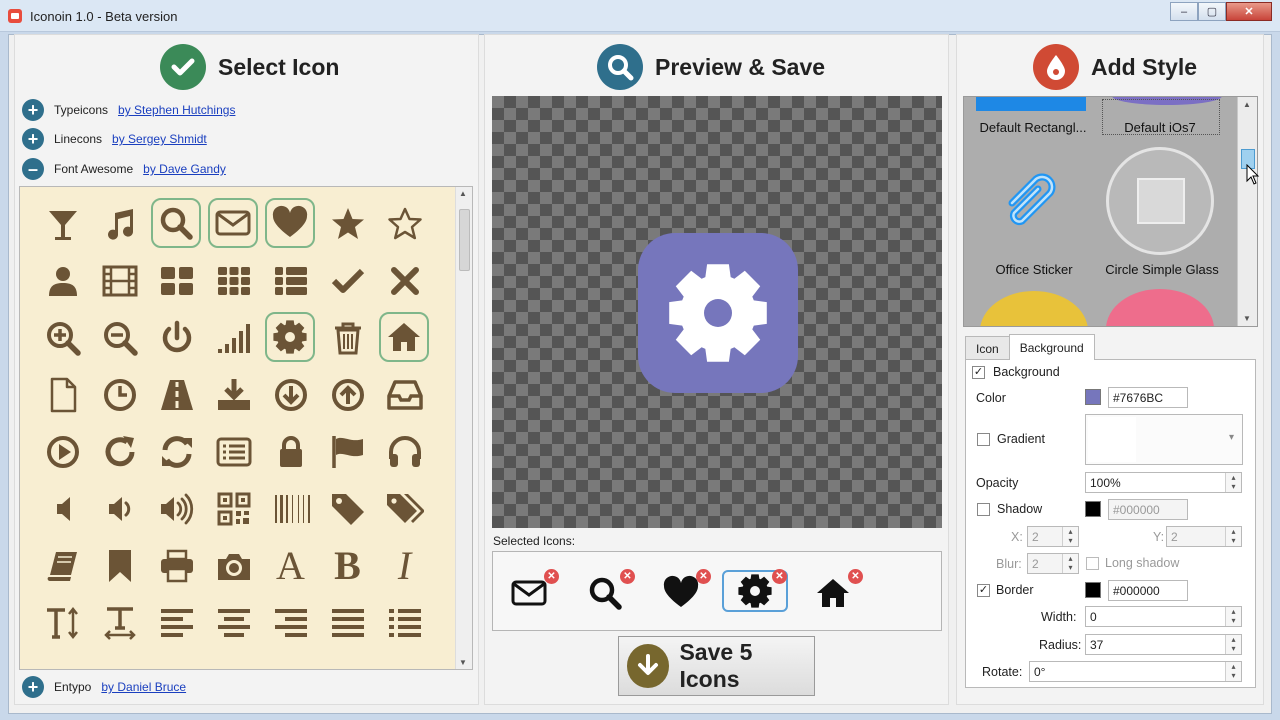  Describe the element at coordinates (1163, 616) in the screenshot. I see `width-spinner: 0` at that location.